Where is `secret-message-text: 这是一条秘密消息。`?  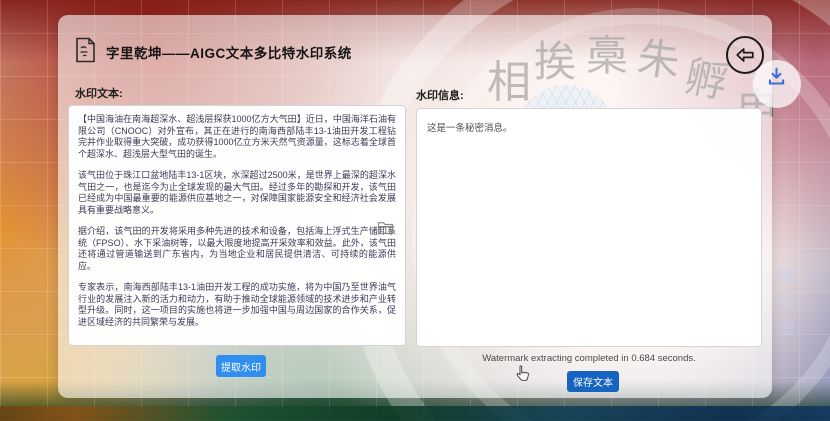 secret-message-text: 这是一条秘密消息。 is located at coordinates (470, 128).